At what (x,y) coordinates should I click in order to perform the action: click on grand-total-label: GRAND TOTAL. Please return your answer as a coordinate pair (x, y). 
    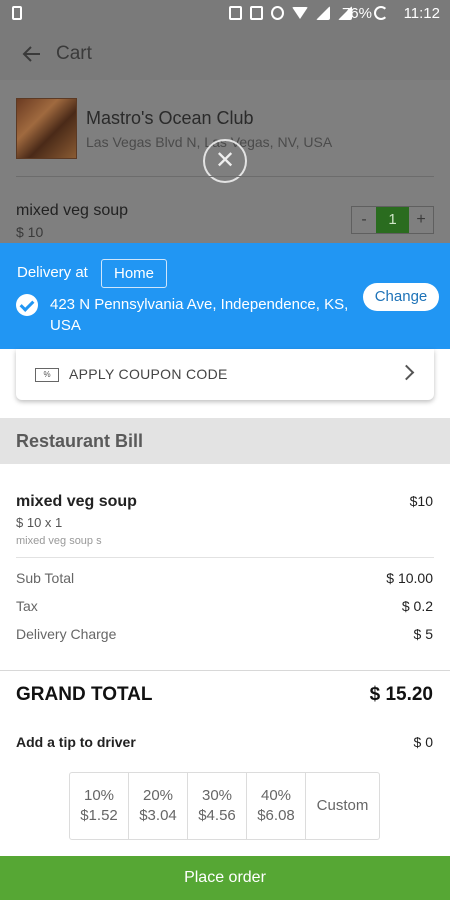
    Looking at the image, I should click on (84, 694).